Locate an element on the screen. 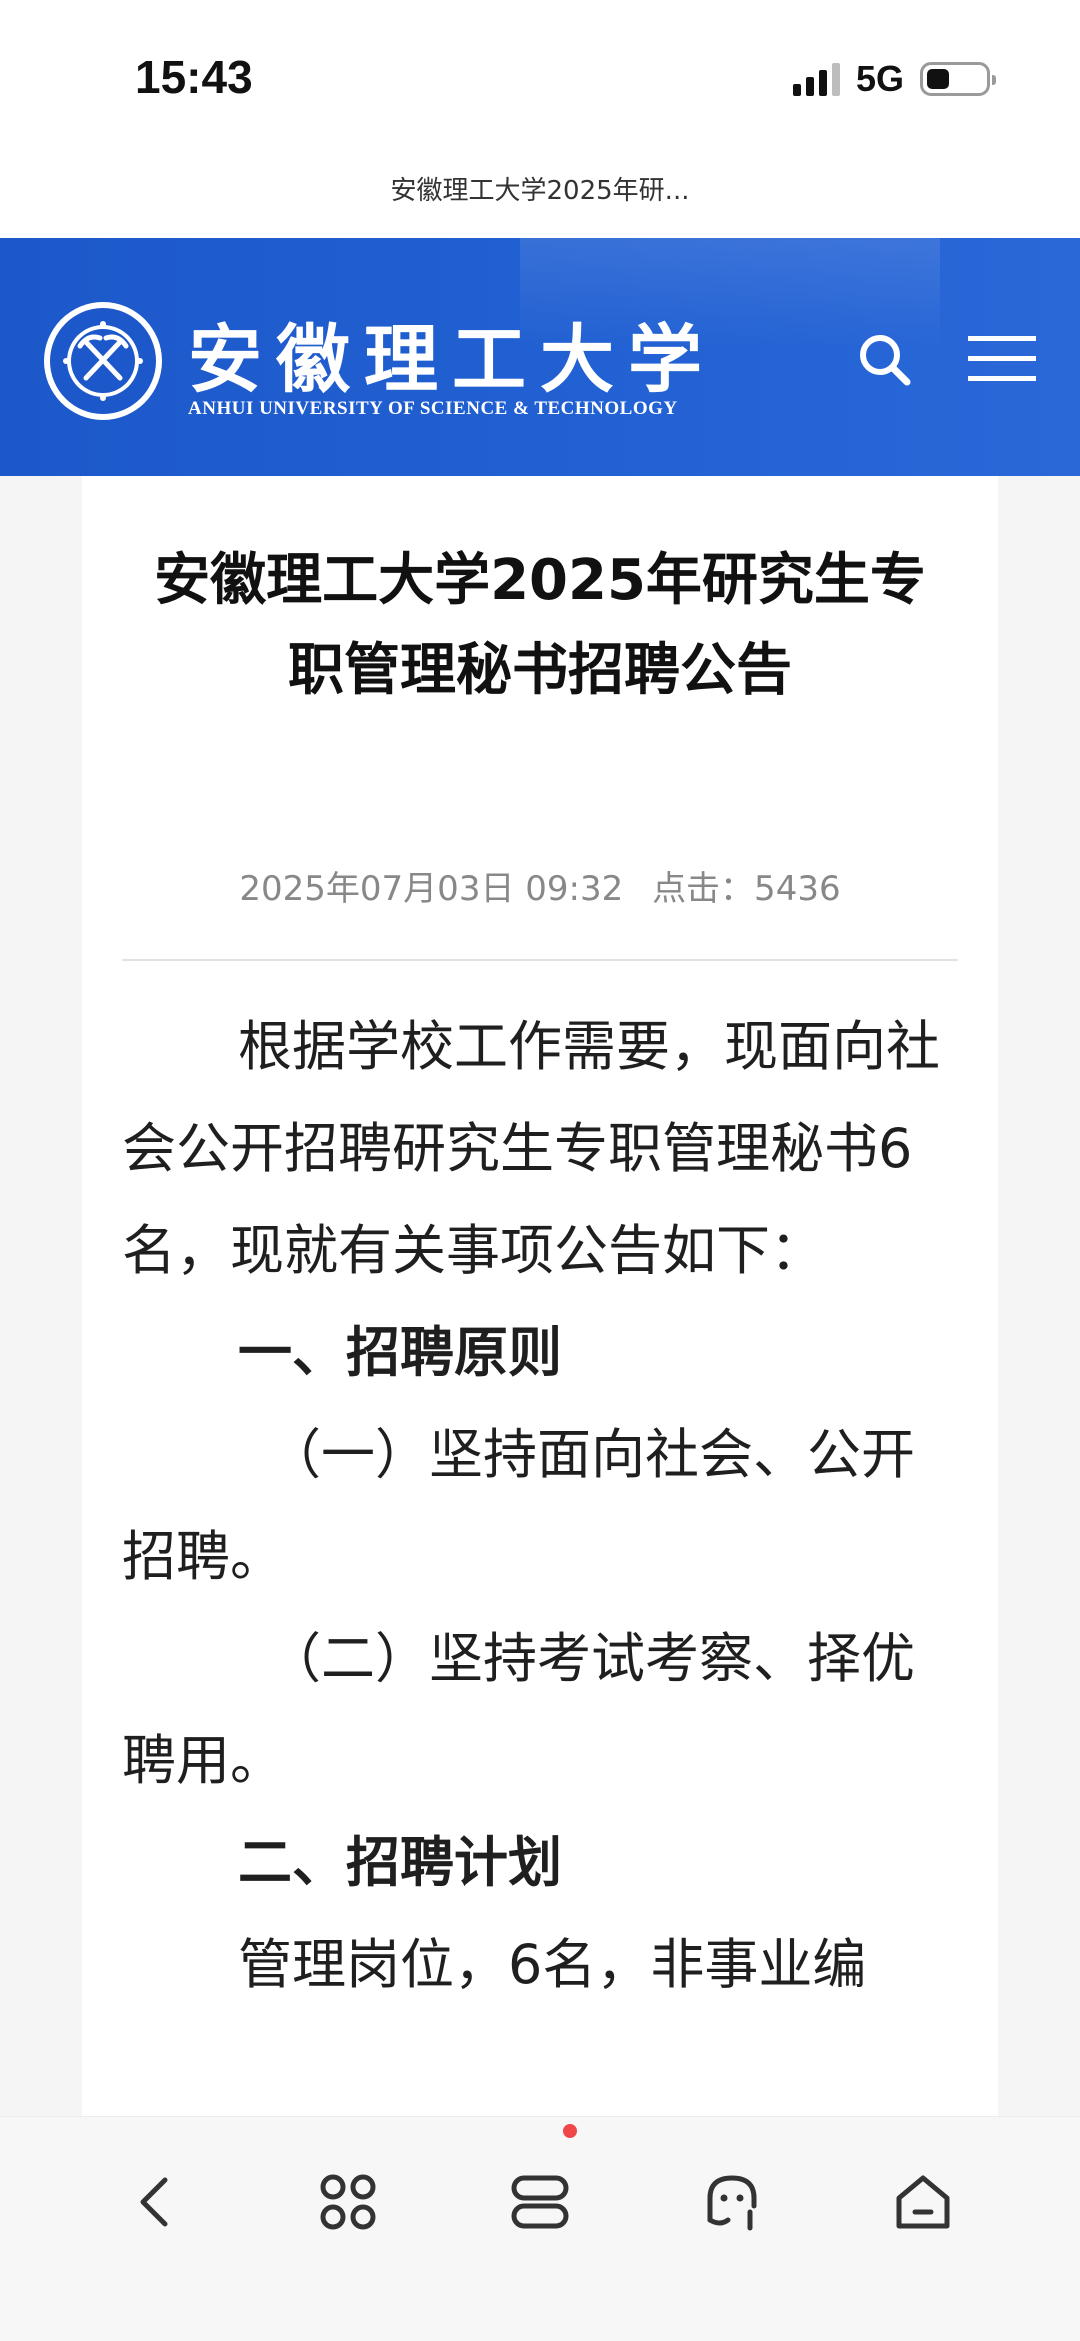 This screenshot has width=1080, height=2341. notification-dot is located at coordinates (570, 2131).